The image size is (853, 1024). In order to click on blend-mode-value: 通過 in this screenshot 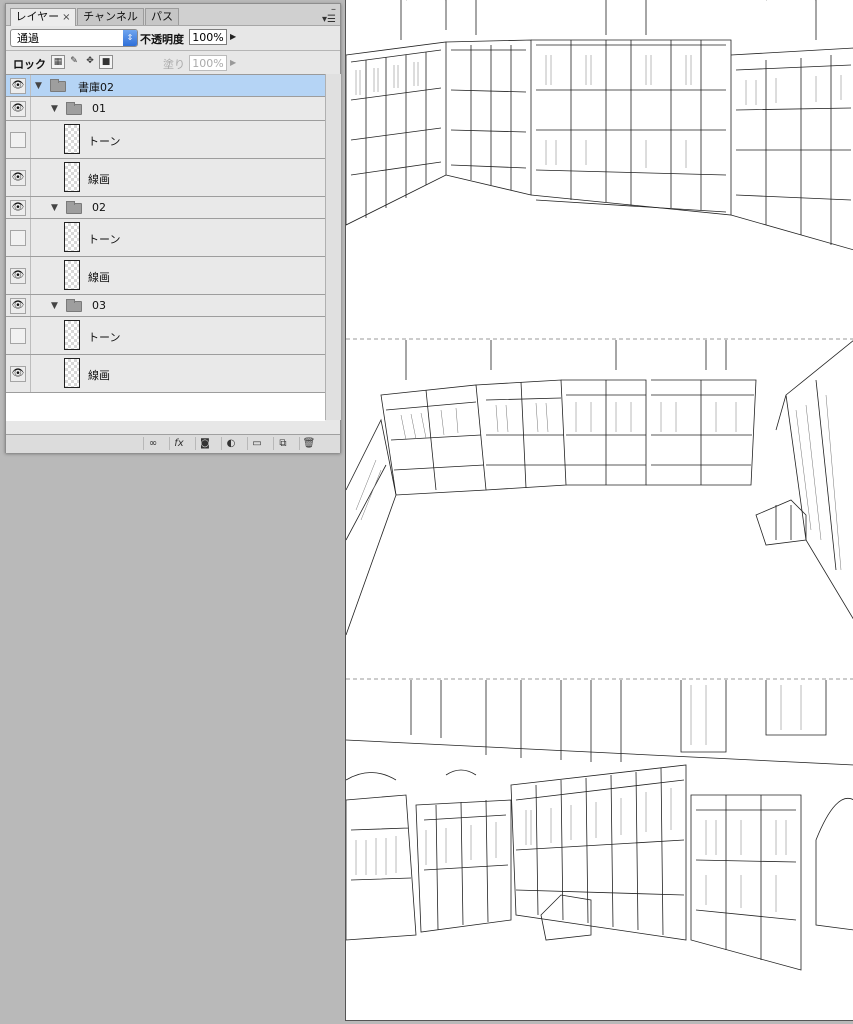, I will do `click(28, 38)`.